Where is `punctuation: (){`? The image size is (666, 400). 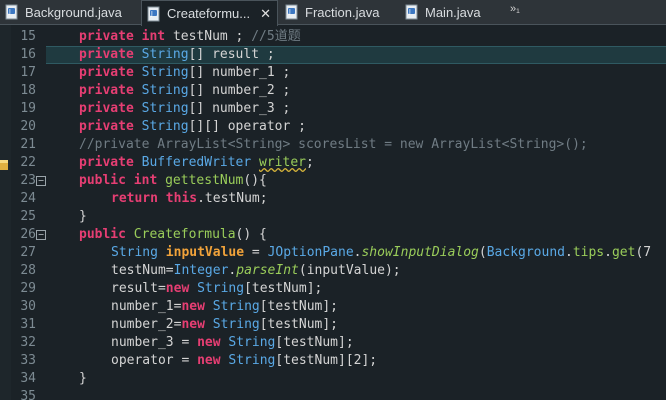 punctuation: (){ is located at coordinates (255, 180).